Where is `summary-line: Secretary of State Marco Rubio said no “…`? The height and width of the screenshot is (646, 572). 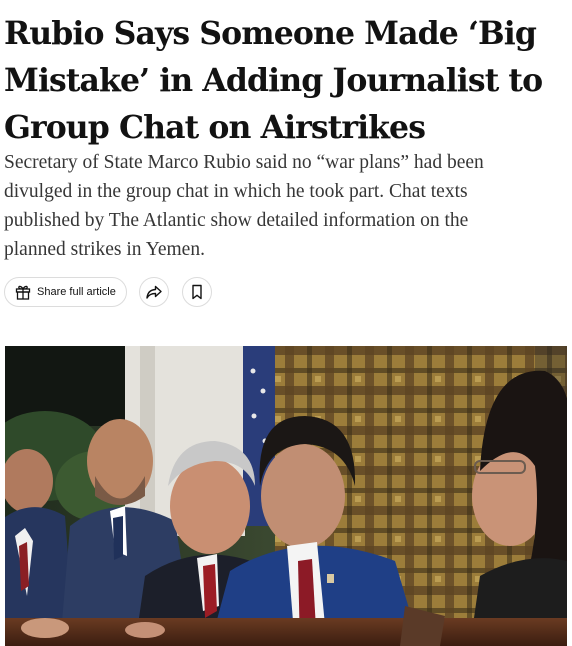
summary-line: Secretary of State Marco Rubio said no “… is located at coordinates (244, 162).